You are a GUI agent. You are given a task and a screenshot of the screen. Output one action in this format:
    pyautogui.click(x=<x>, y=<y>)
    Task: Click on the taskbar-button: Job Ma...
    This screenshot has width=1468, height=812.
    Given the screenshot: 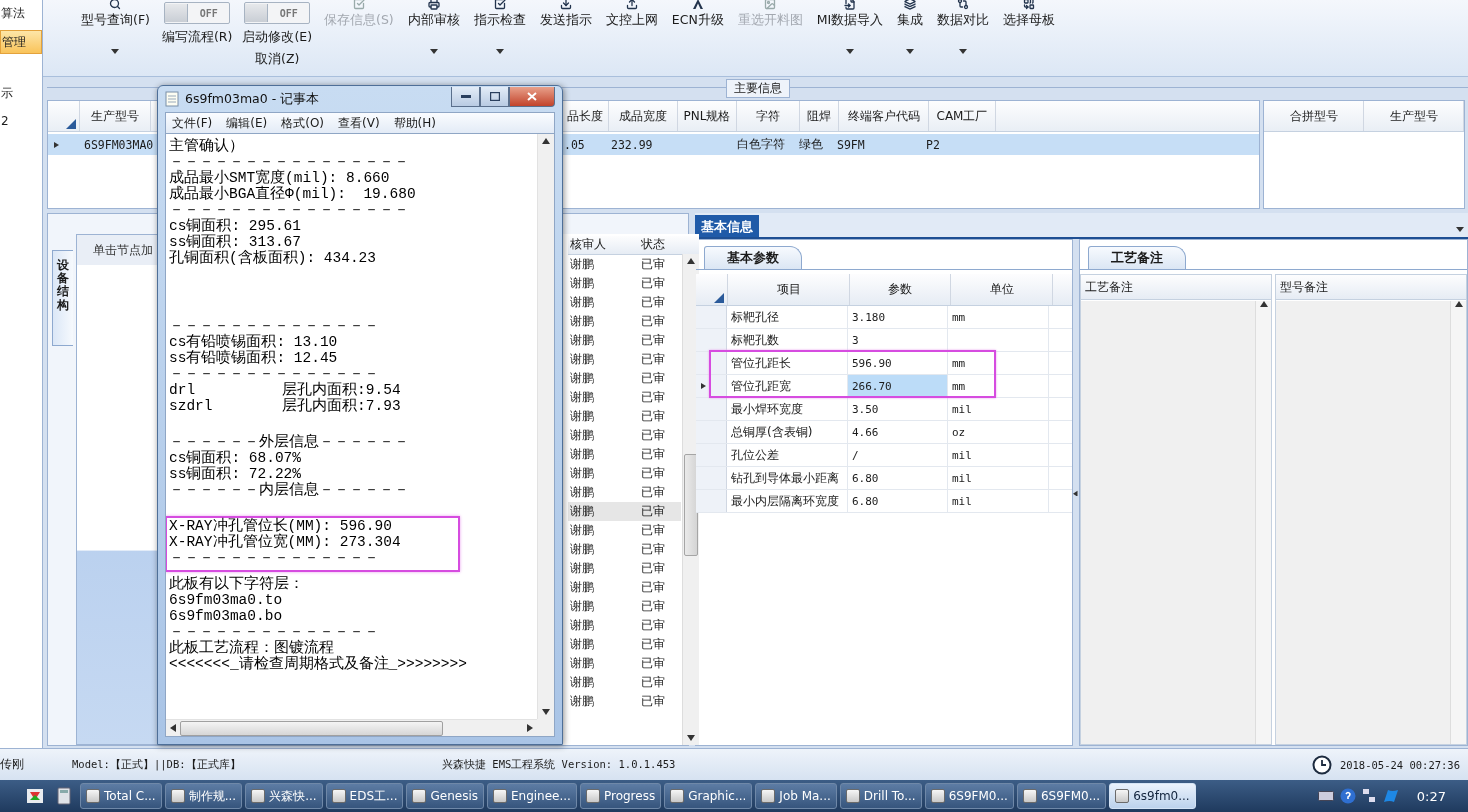 What is the action you would take?
    pyautogui.click(x=796, y=796)
    